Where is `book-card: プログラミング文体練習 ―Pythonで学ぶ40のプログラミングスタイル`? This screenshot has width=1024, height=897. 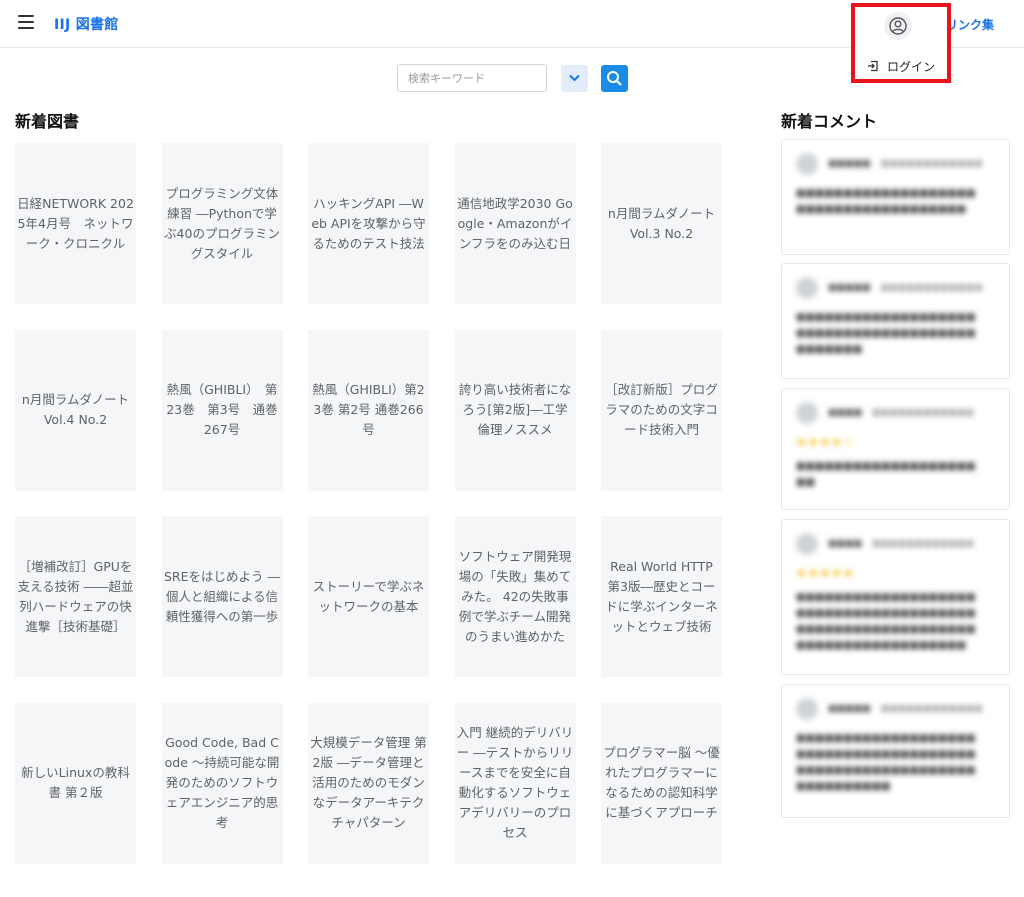
book-card: プログラミング文体練習 ―Pythonで学ぶ40のプログラミングスタイル is located at coordinates (222, 223).